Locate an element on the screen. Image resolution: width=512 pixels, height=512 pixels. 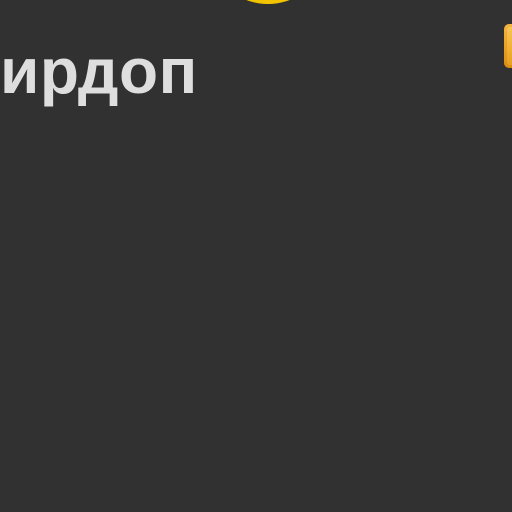
logo-circle-icon is located at coordinates (268, 2).